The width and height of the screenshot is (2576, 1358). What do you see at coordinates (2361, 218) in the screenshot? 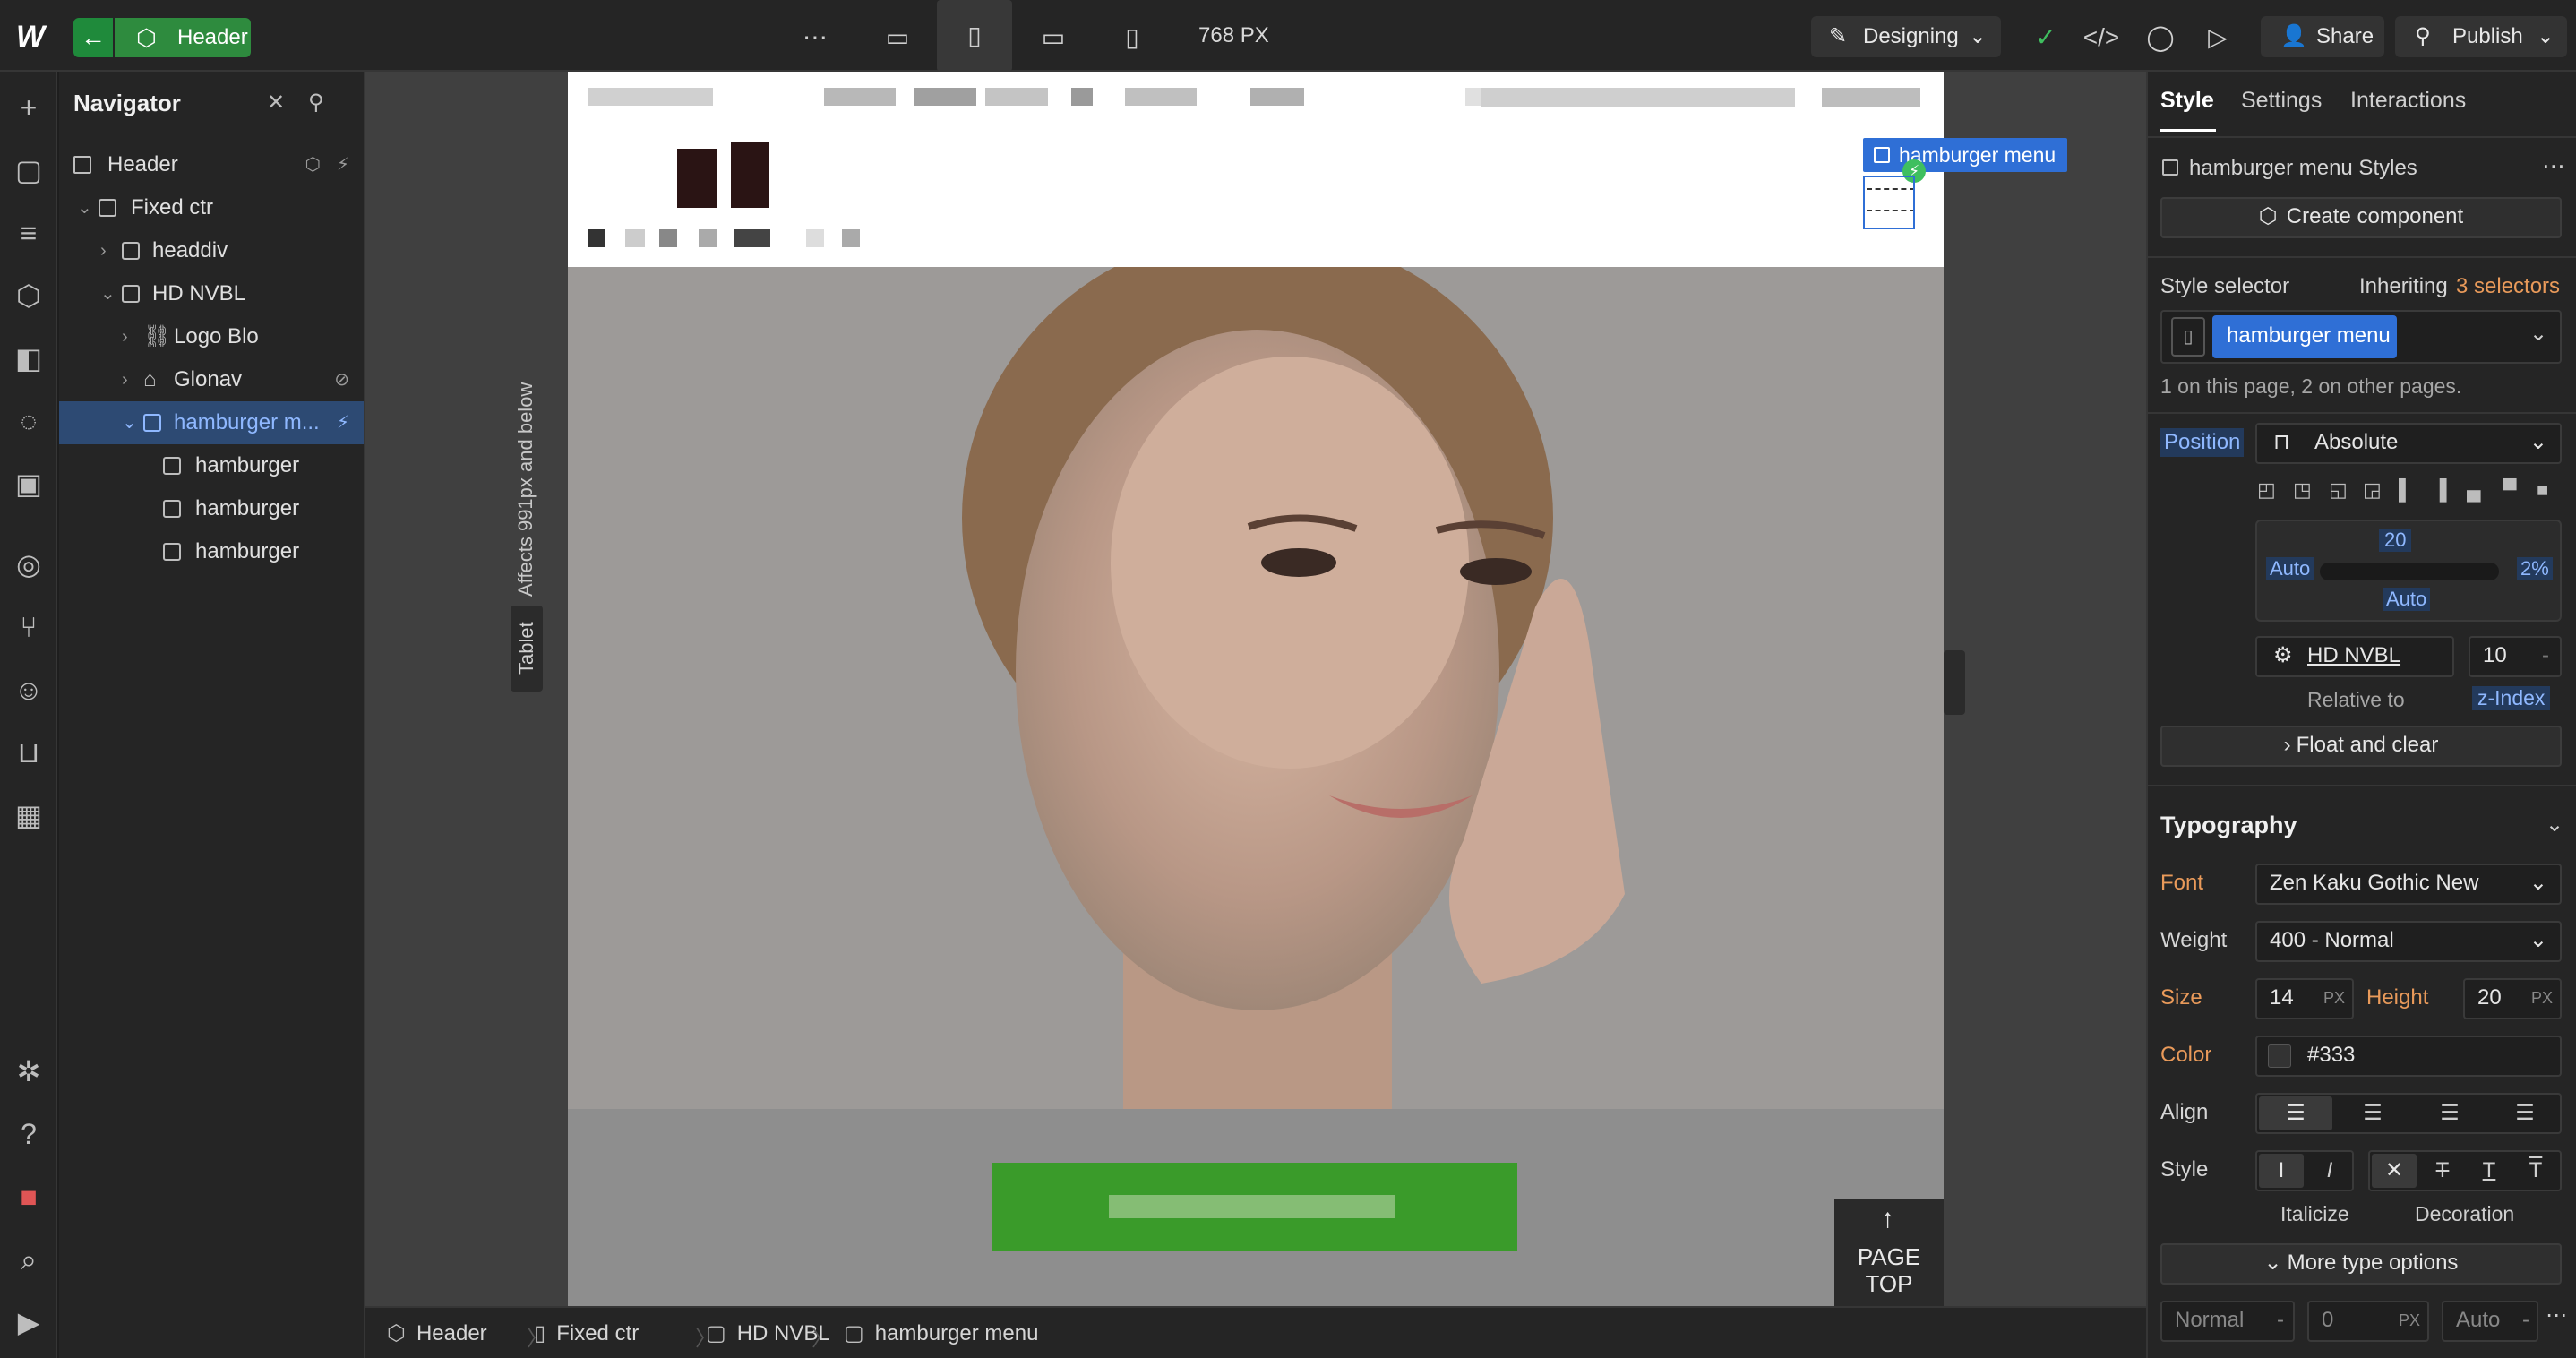
I see `create-component-button: ⬡ Create component` at bounding box center [2361, 218].